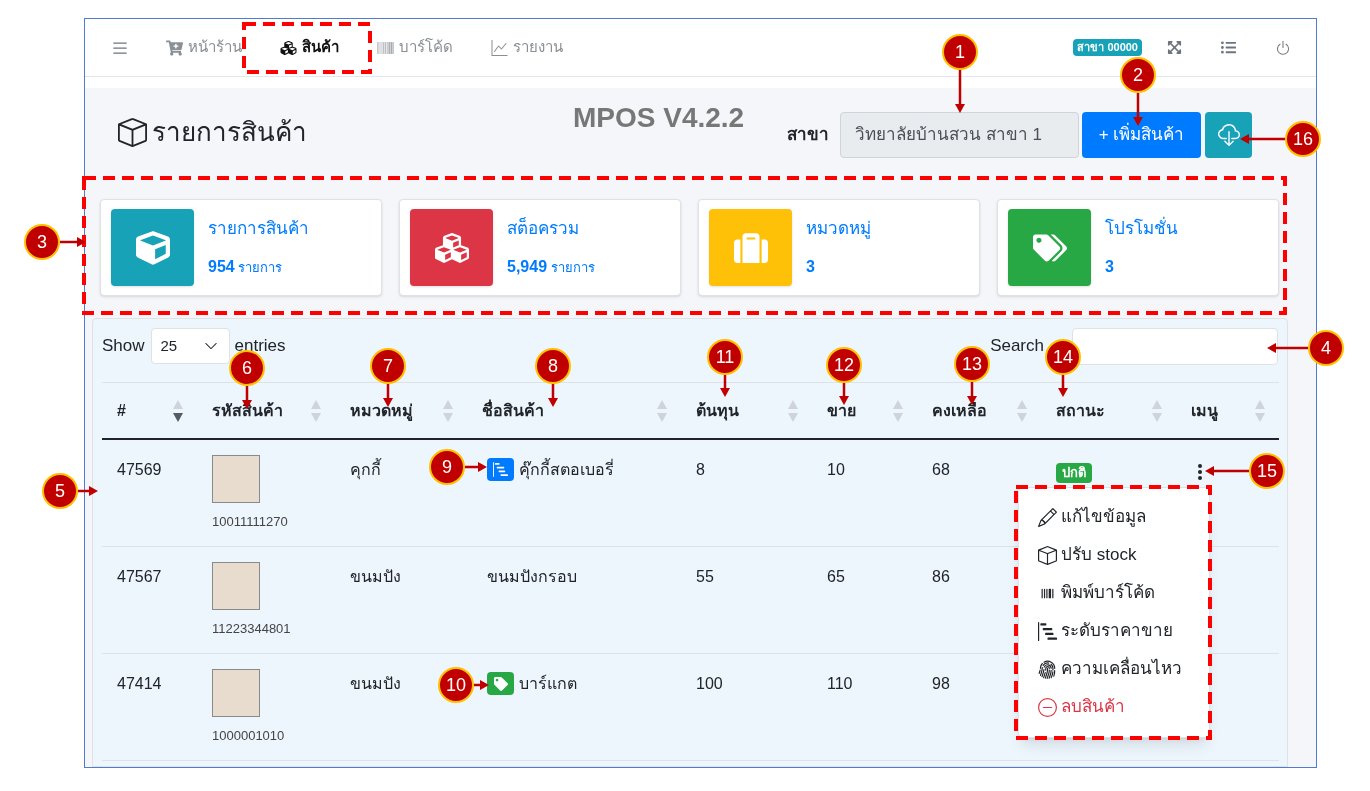 Image resolution: width=1370 pixels, height=791 pixels. What do you see at coordinates (513, 409) in the screenshot?
I see `column-header: ชื่อสินค้า` at bounding box center [513, 409].